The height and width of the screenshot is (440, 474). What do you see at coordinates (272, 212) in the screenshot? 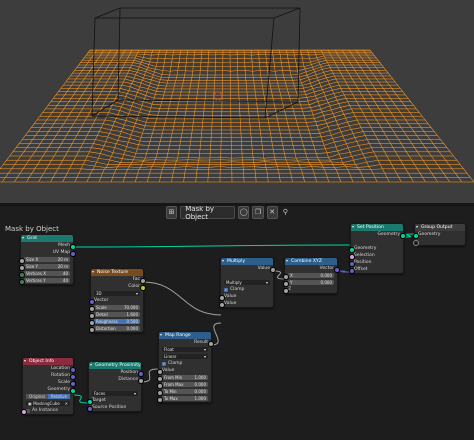
I see `close-icon: ✕` at bounding box center [272, 212].